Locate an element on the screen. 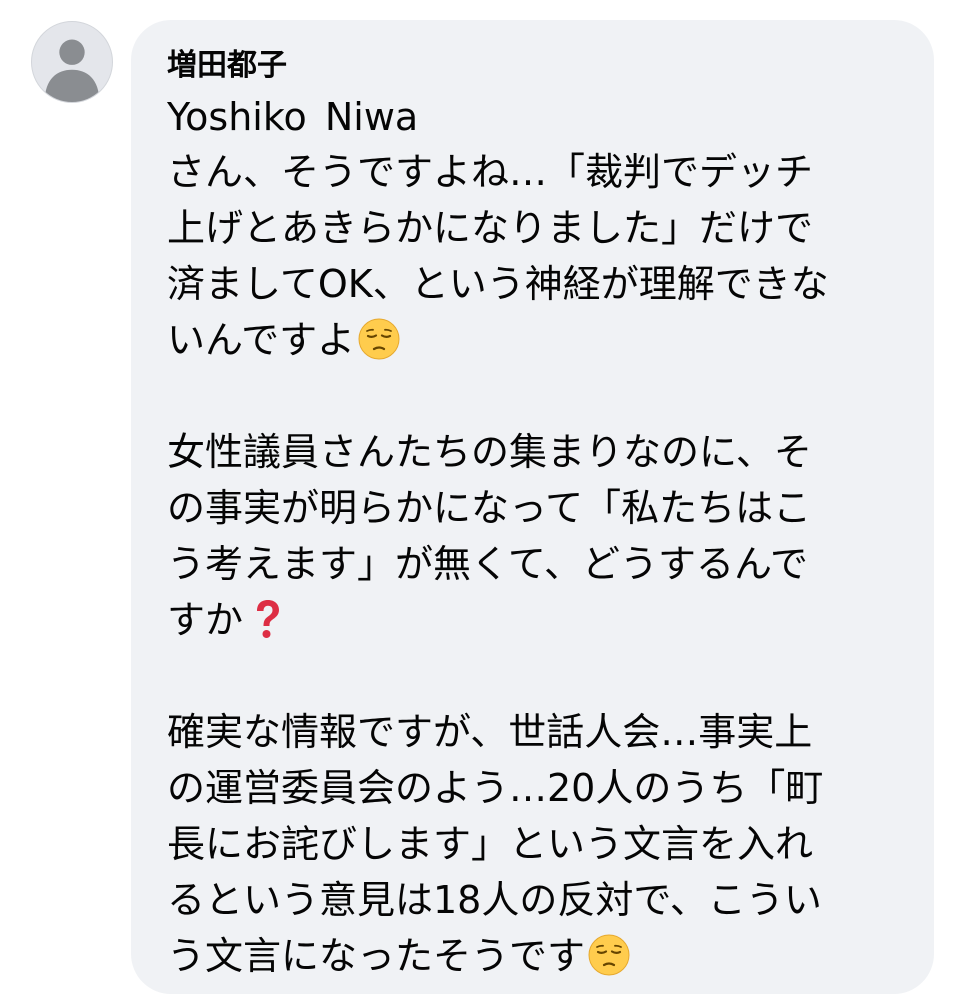 This screenshot has height=1001, width=973. comment-text-line: う考えます」が無くて、どうするんで is located at coordinates (488, 564).